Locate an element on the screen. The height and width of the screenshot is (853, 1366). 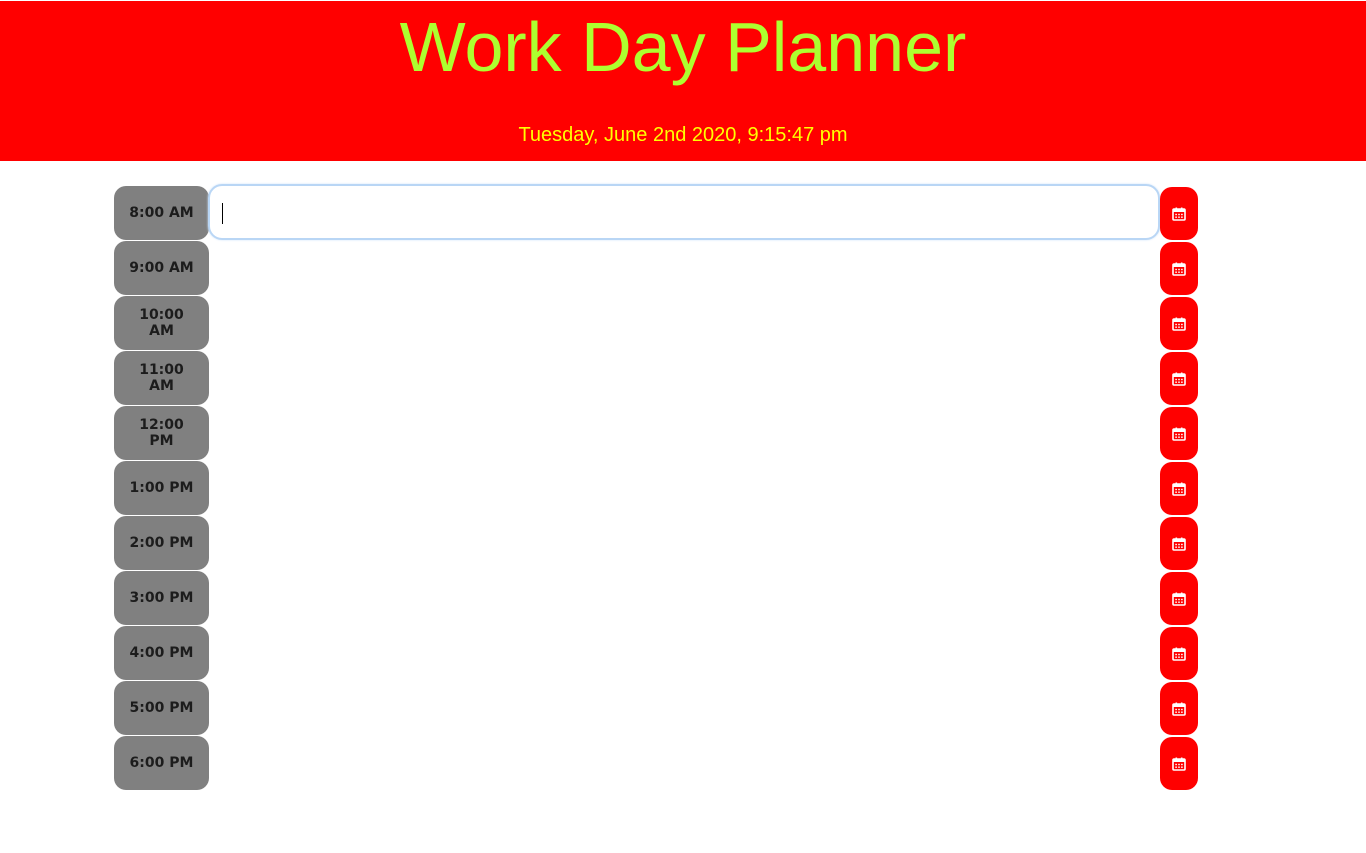
hour-label: 9:00 AM is located at coordinates (161, 268).